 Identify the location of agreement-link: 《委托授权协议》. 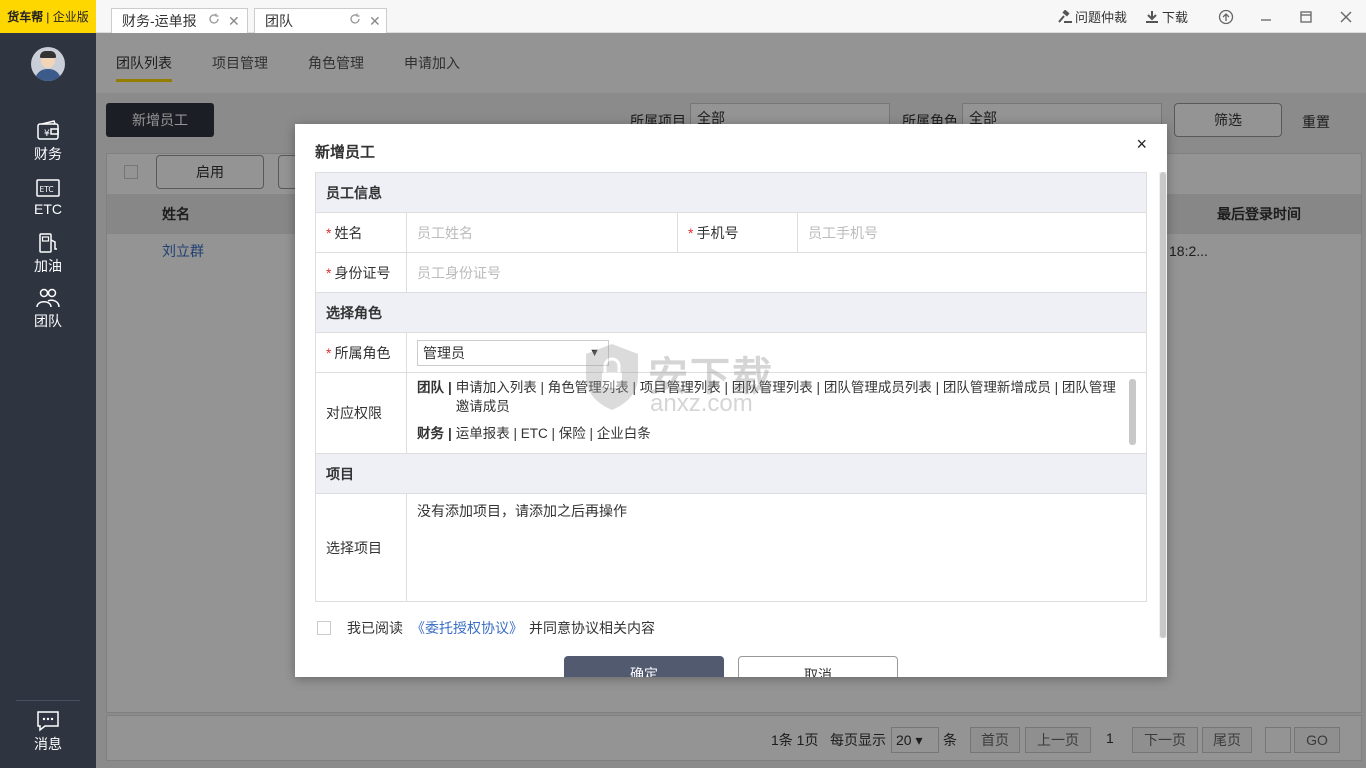
(467, 628).